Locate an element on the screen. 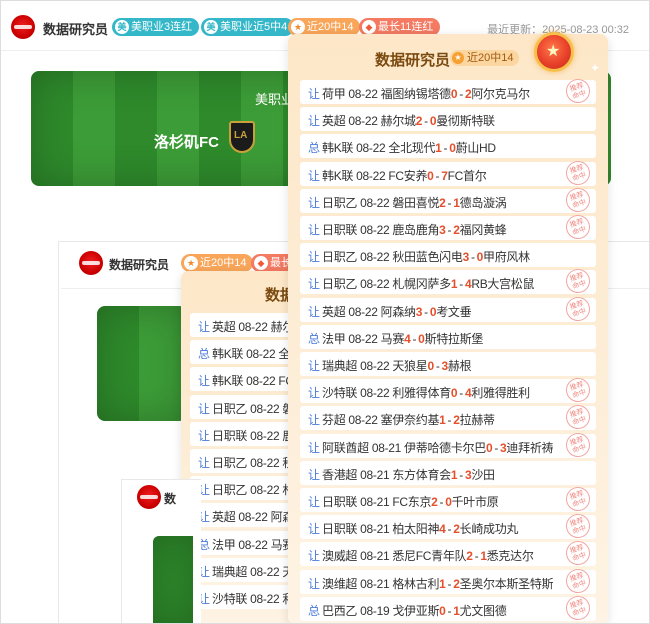 This screenshot has width=650, height=624. record-row: 让荷甲 08-22 福图纳锡塔德0-2阿尔克马尔 推荐 命中 is located at coordinates (448, 91).